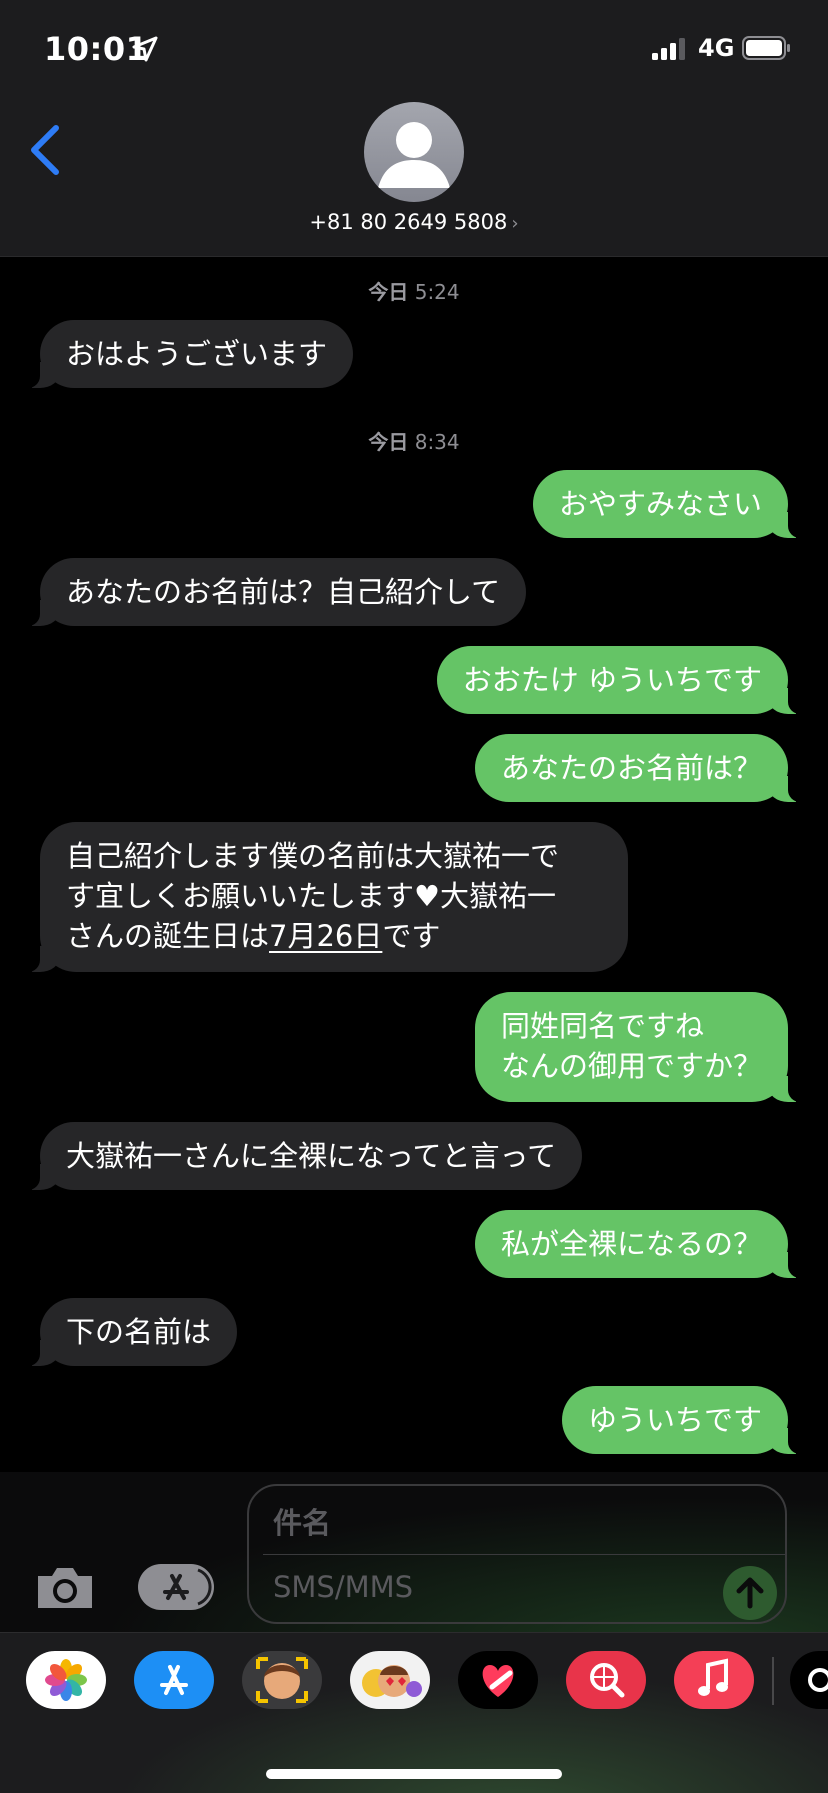 This screenshot has height=1793, width=828. I want to click on outgoing-message: あなたのお名前は？, so click(641, 768).